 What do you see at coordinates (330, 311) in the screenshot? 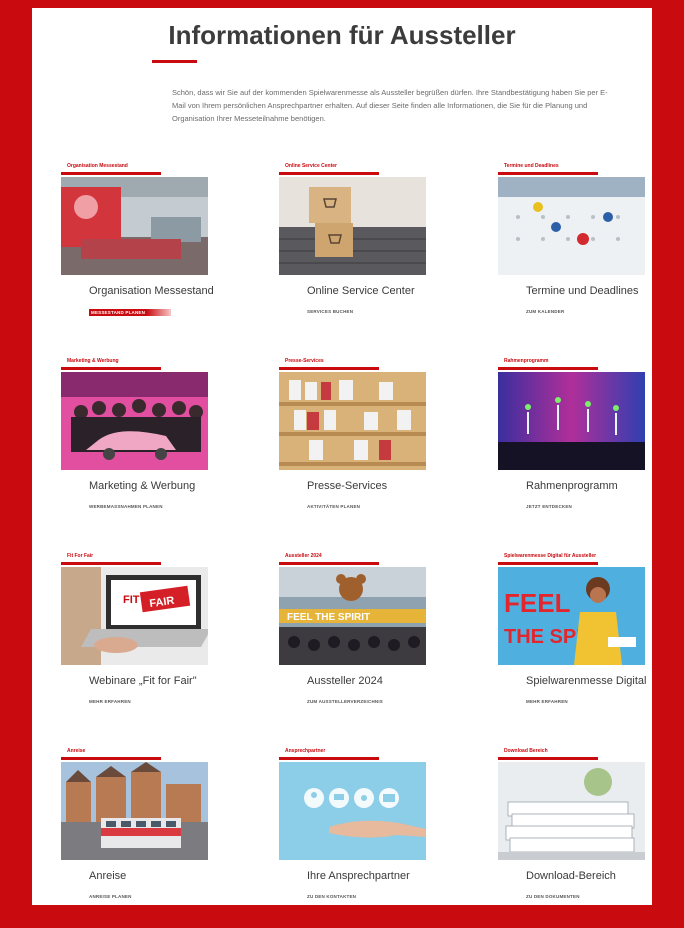
I see `card-cta-link: SERVICES BUCHEN` at bounding box center [330, 311].